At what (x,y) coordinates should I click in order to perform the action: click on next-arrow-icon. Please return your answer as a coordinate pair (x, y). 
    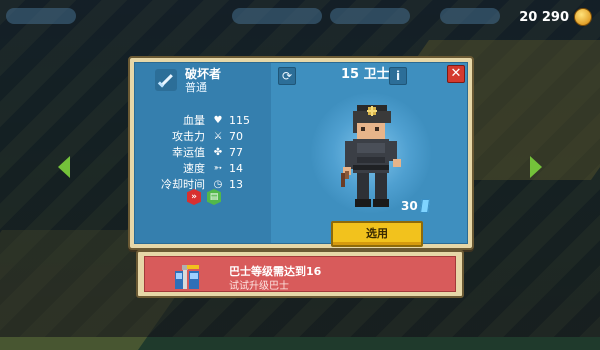
    Looking at the image, I should click on (536, 167).